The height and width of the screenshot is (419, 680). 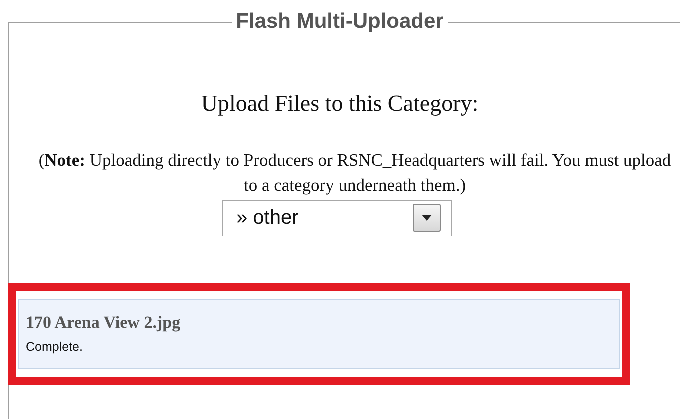 I want to click on dropdown-caret-icon, so click(x=426, y=218).